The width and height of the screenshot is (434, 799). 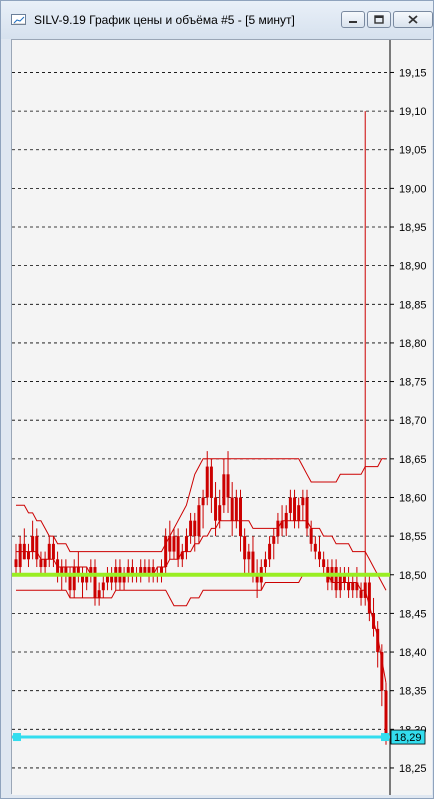 What do you see at coordinates (413, 151) in the screenshot?
I see `y-tick-label: 19,05` at bounding box center [413, 151].